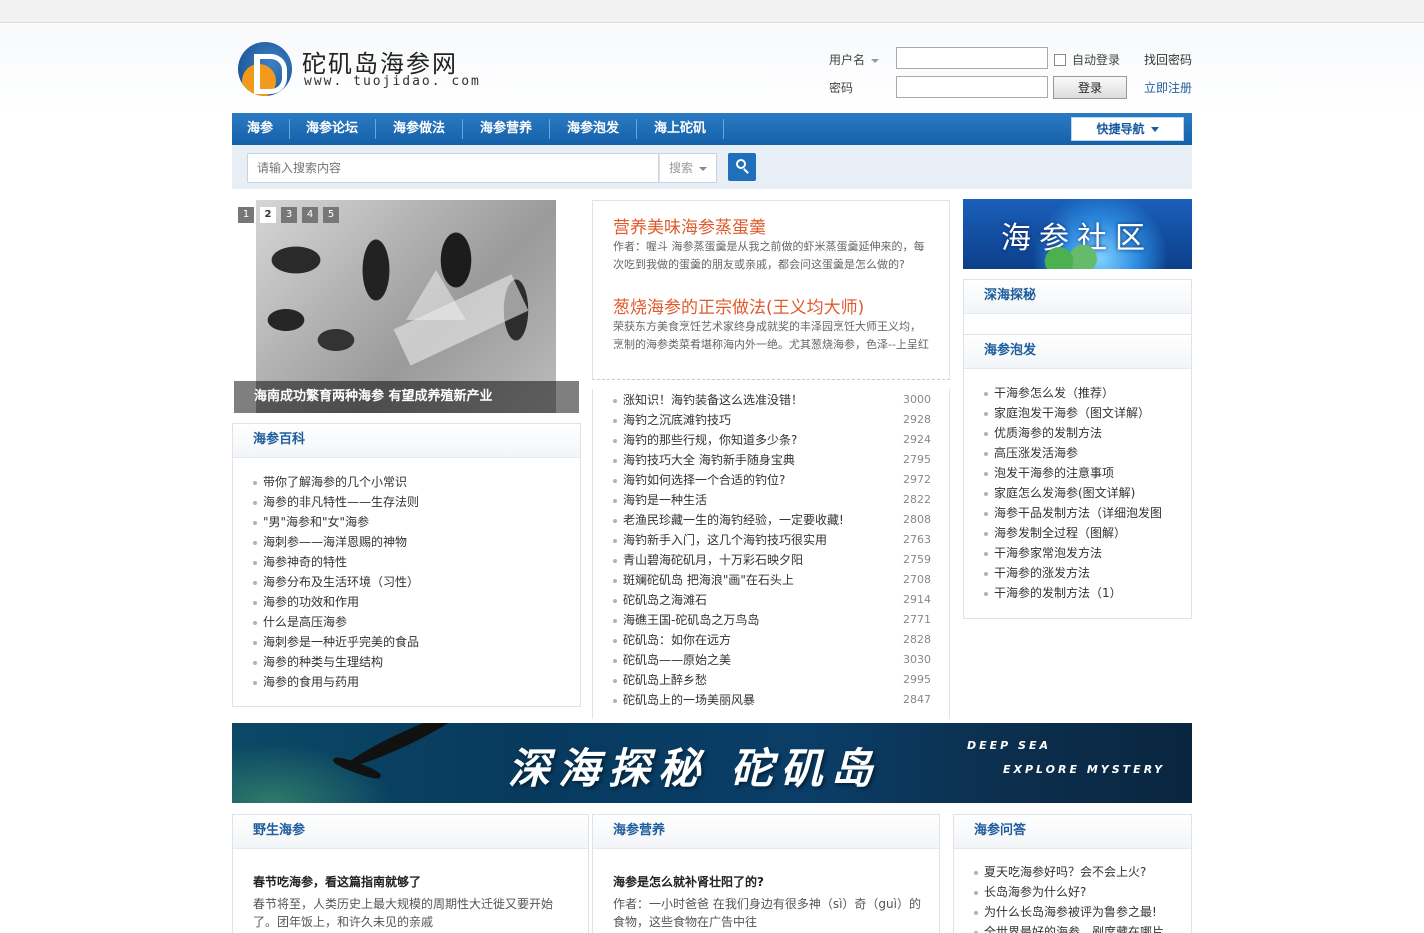 The height and width of the screenshot is (933, 1424). What do you see at coordinates (260, 129) in the screenshot?
I see `nav-item-haishen: 海参` at bounding box center [260, 129].